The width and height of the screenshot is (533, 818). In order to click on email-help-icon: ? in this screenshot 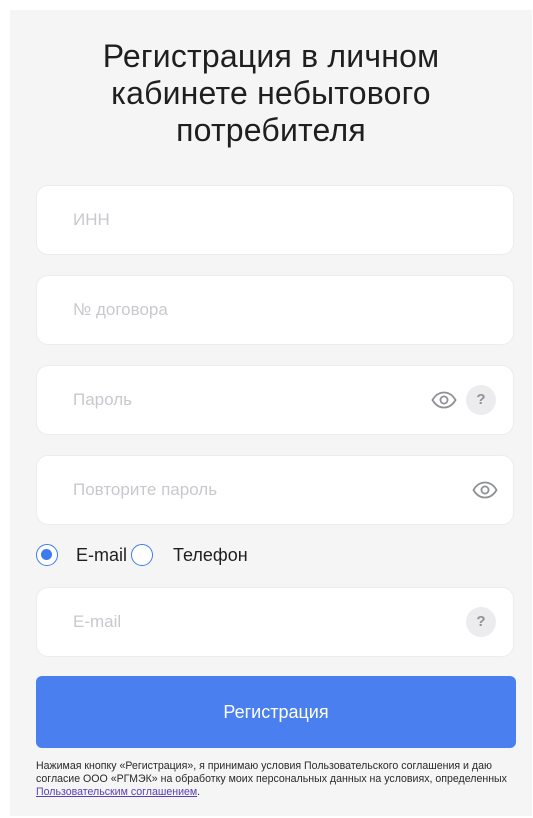, I will do `click(481, 622)`.